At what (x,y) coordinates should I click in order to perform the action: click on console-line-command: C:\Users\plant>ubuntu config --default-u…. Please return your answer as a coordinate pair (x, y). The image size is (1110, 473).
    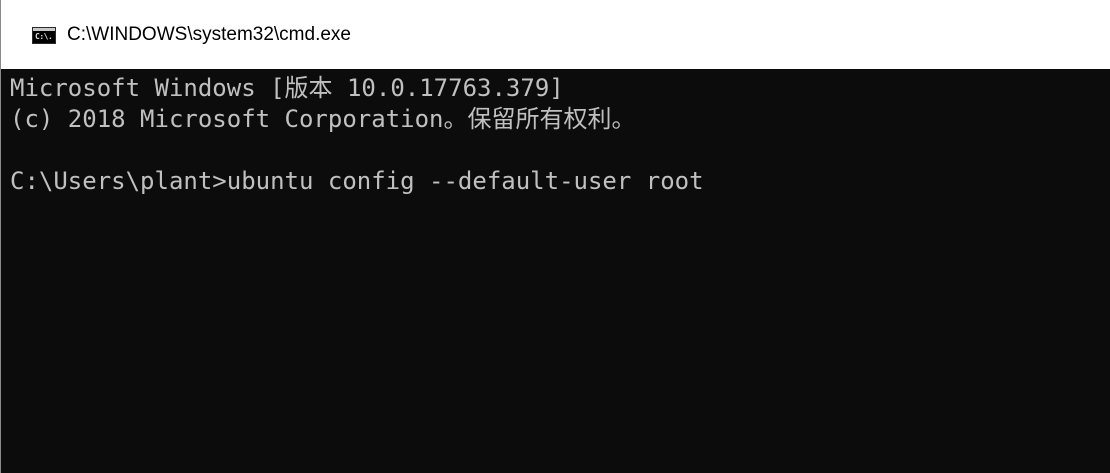
    Looking at the image, I should click on (357, 181).